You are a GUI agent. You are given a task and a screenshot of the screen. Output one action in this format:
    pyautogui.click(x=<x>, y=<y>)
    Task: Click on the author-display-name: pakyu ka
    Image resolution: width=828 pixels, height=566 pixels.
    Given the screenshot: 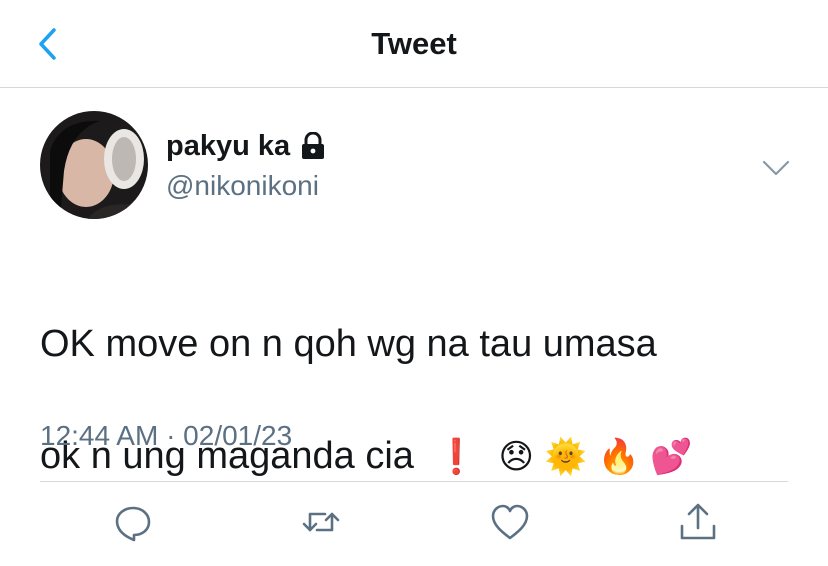 What is the action you would take?
    pyautogui.click(x=246, y=146)
    